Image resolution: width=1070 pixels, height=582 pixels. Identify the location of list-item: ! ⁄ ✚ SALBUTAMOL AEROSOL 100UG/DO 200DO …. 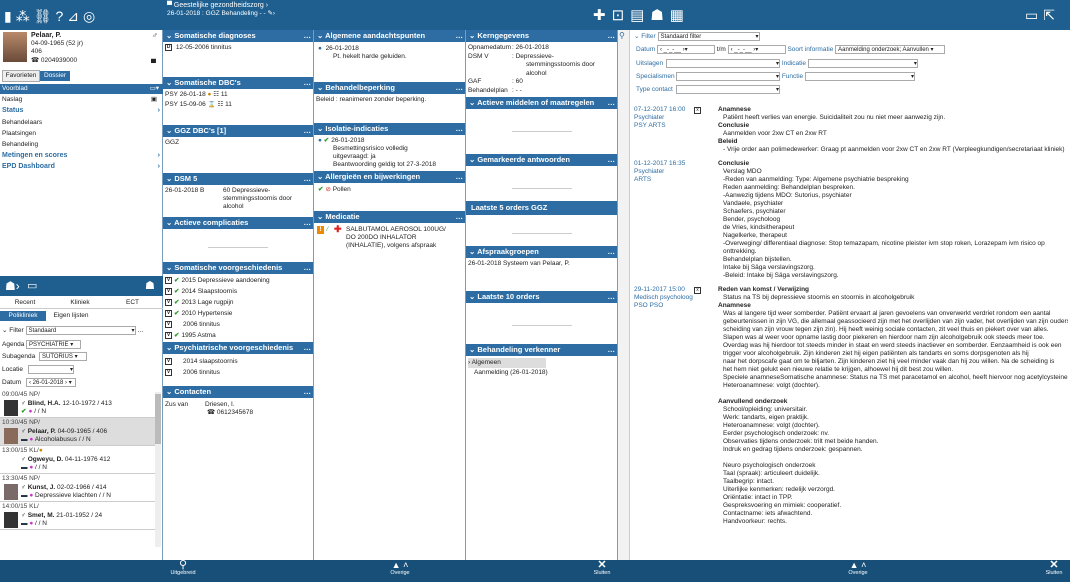
(389, 240).